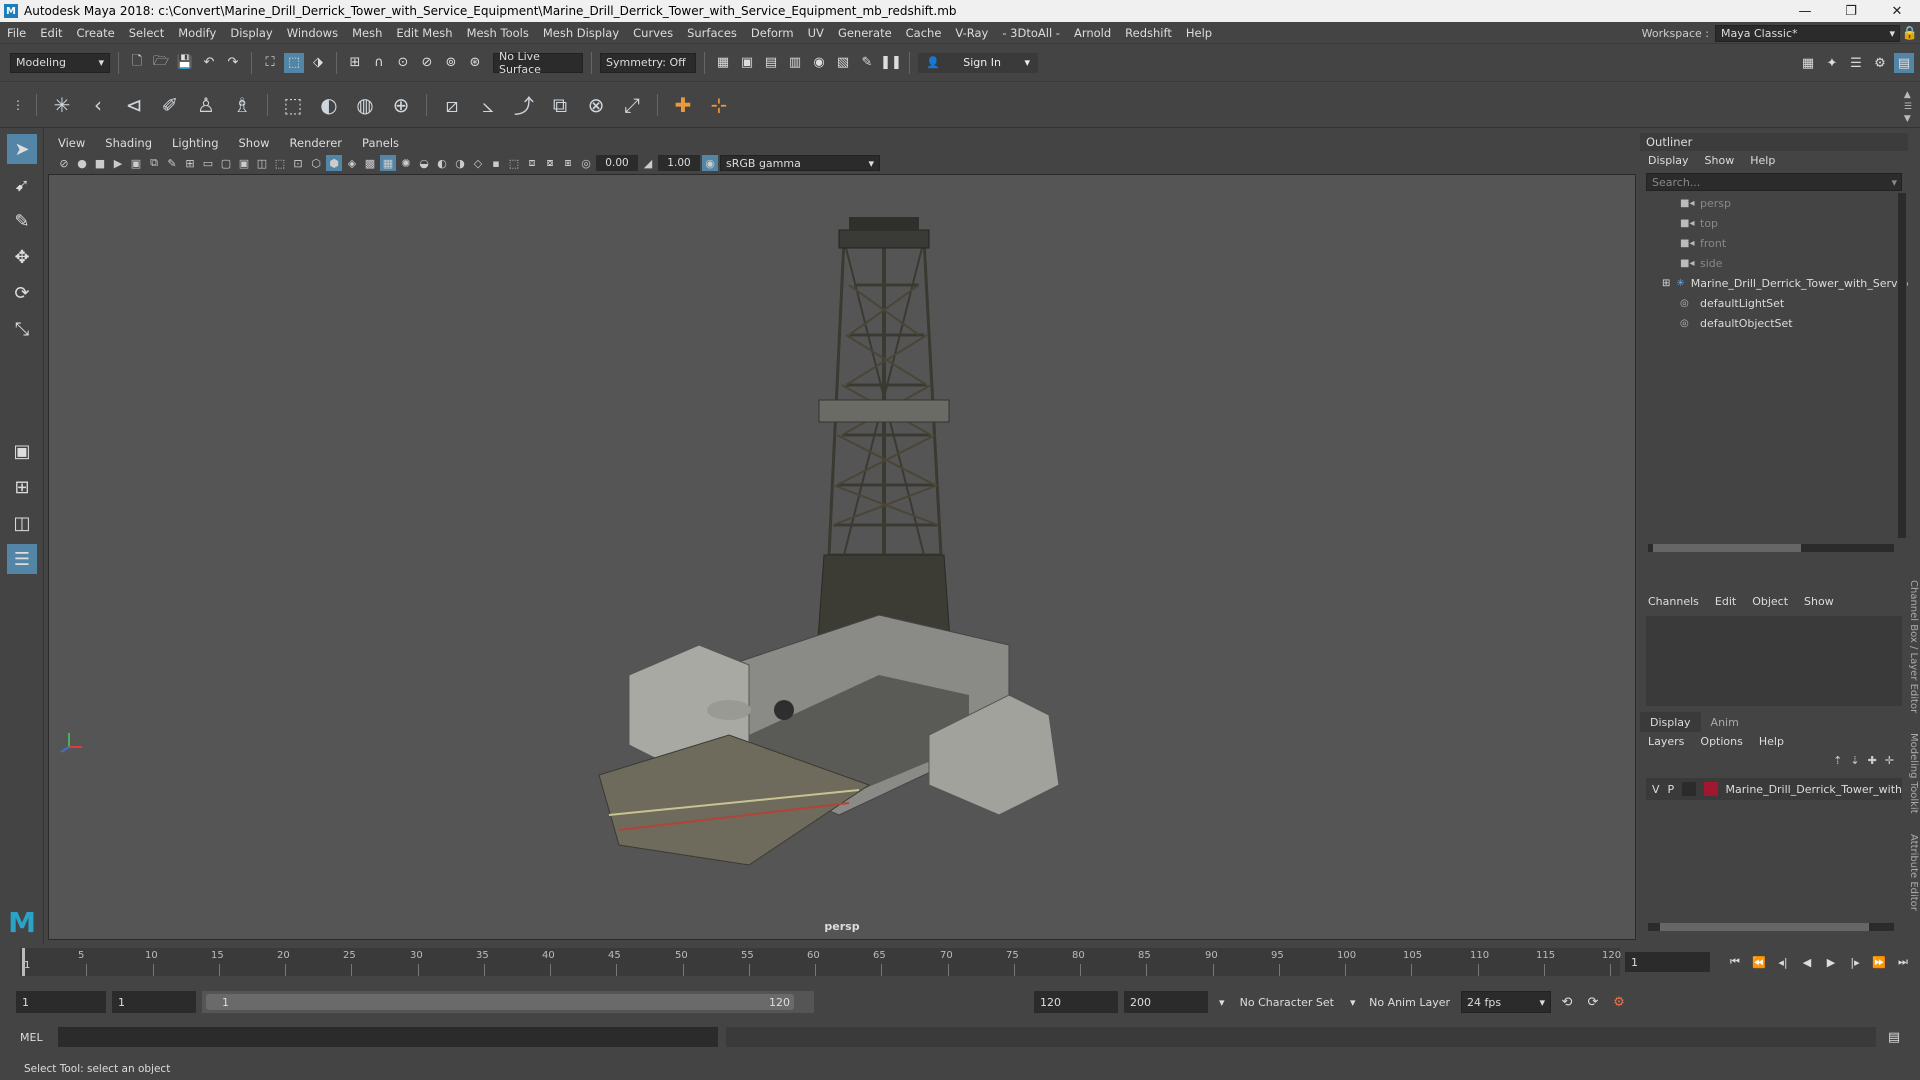 The height and width of the screenshot is (1080, 1920). What do you see at coordinates (1148, 33) in the screenshot?
I see `menu-redshift: Redshift` at bounding box center [1148, 33].